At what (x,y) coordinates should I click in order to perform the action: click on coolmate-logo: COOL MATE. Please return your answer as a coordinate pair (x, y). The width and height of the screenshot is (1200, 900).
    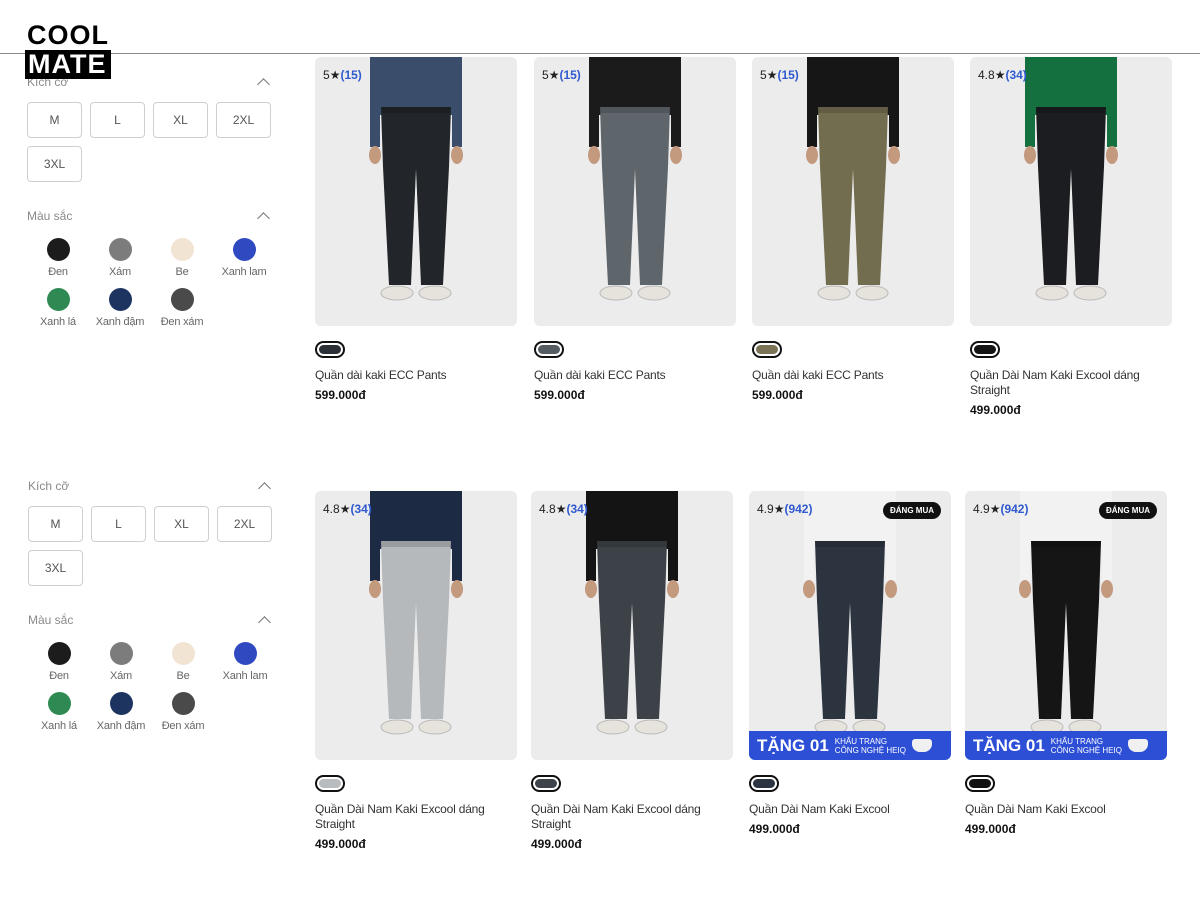
    Looking at the image, I should click on (68, 50).